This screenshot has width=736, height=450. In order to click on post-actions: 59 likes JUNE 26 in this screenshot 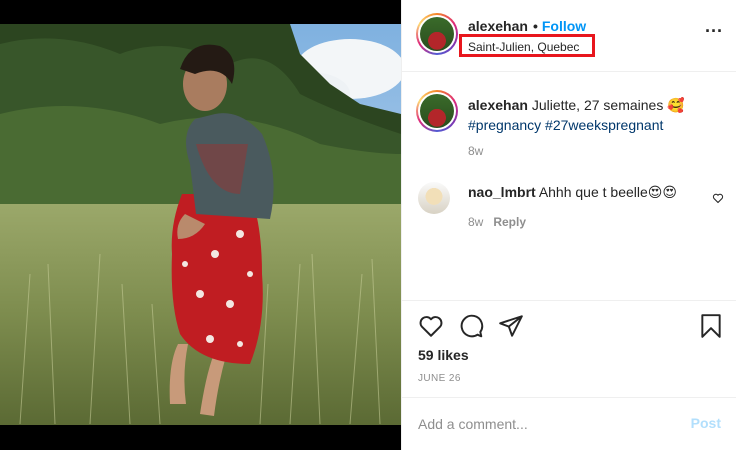, I will do `click(569, 348)`.